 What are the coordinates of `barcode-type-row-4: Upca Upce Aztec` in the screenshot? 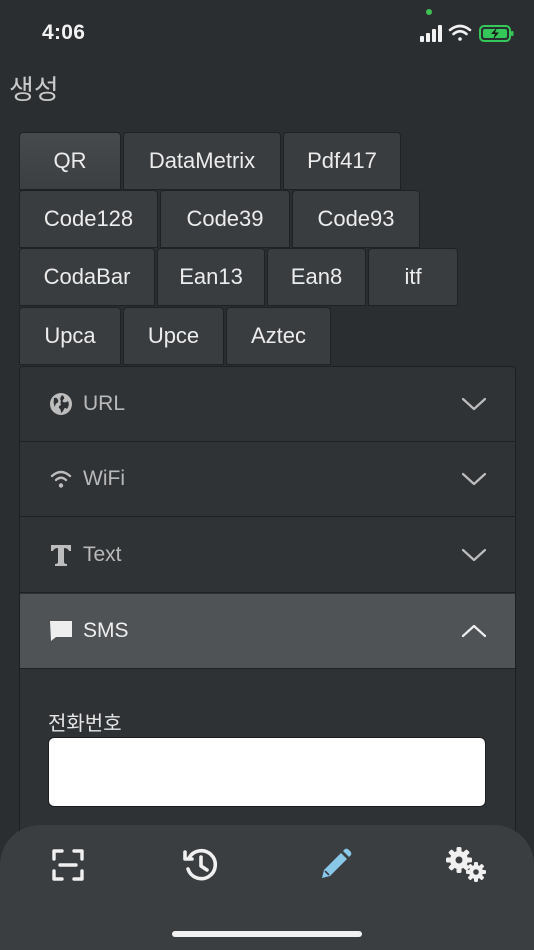 It's located at (176, 336).